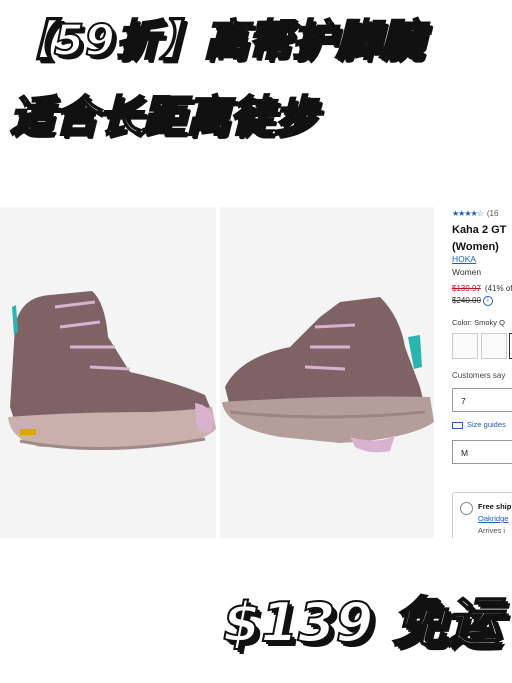 Image resolution: width=512 pixels, height=683 pixels. Describe the element at coordinates (482, 452) in the screenshot. I see `width-select: M` at that location.